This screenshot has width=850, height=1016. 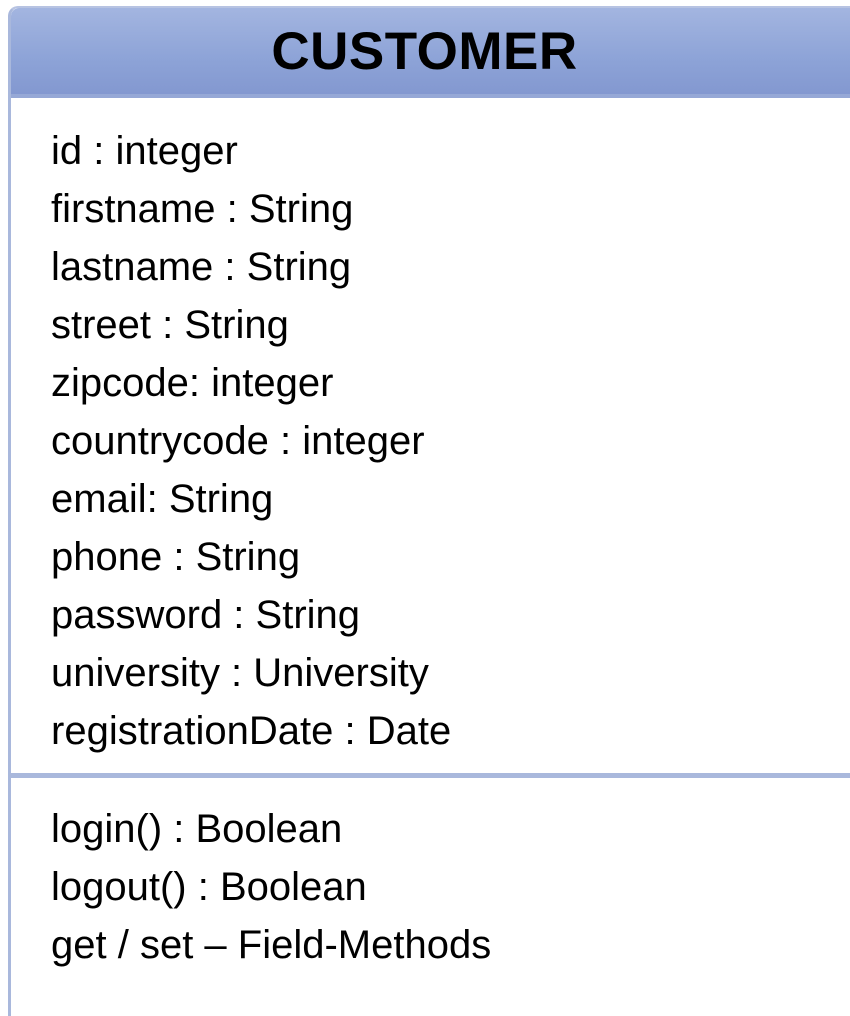 What do you see at coordinates (176, 557) in the screenshot?
I see `attribute-phone: phone : String` at bounding box center [176, 557].